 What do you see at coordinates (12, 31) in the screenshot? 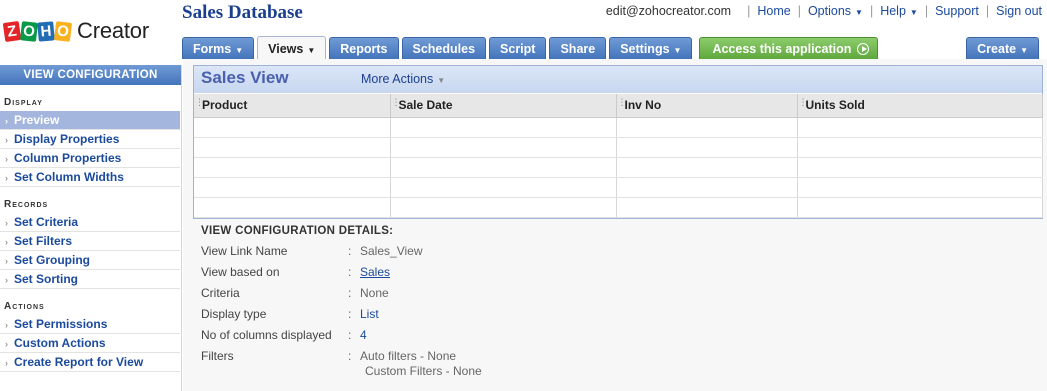
I see `logo-letter: Z` at bounding box center [12, 31].